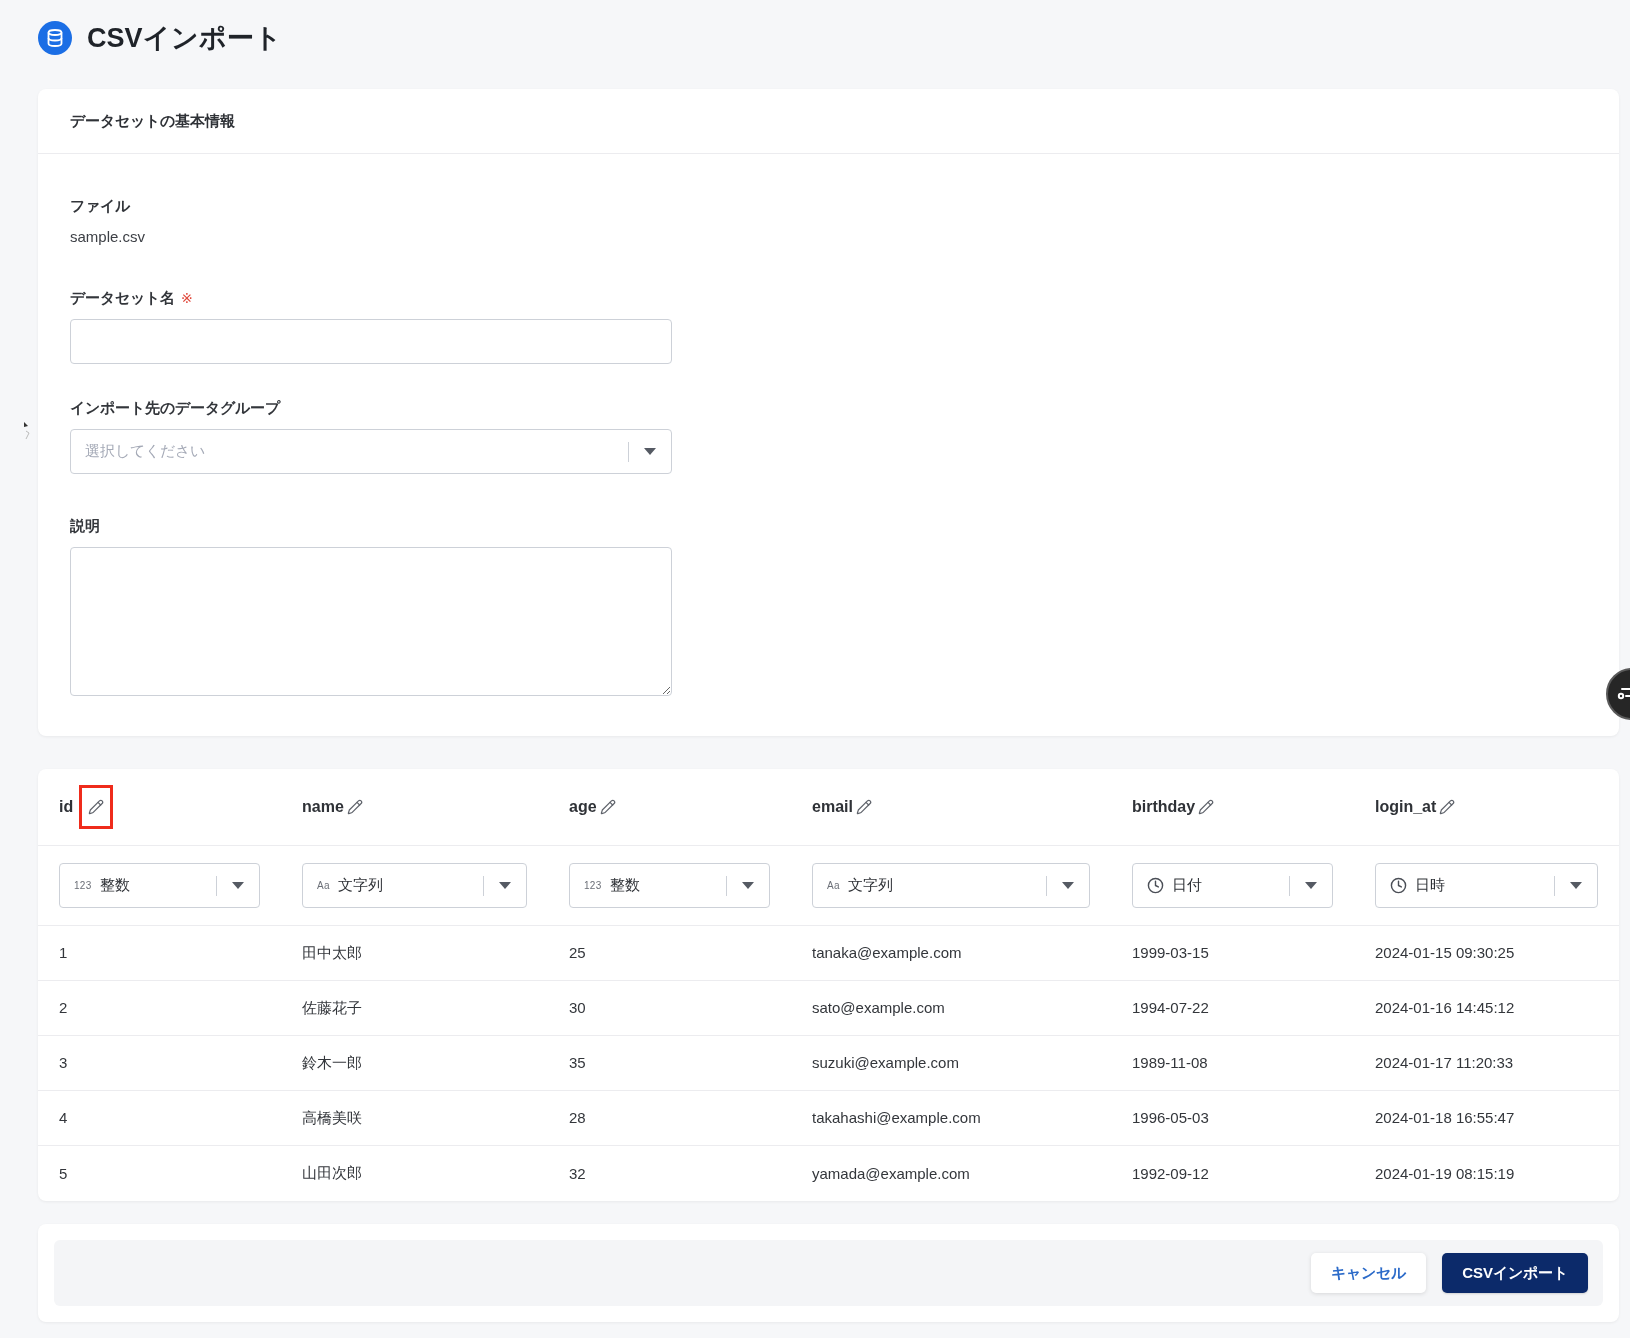 This screenshot has height=1338, width=1630. Describe the element at coordinates (63, 1117) in the screenshot. I see `table-cell: 4` at that location.